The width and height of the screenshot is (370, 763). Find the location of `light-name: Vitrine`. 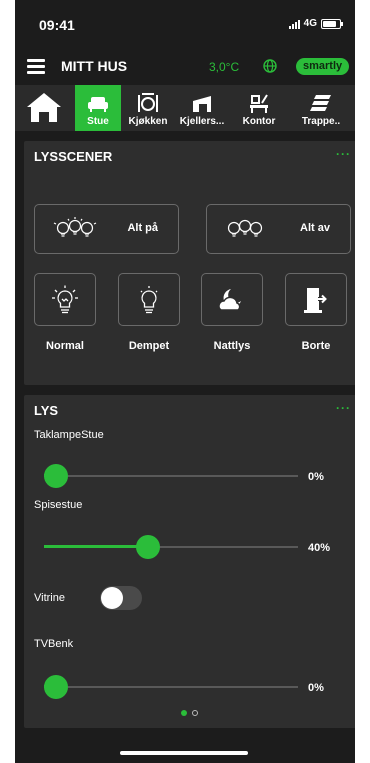

light-name: Vitrine is located at coordinates (49, 598).